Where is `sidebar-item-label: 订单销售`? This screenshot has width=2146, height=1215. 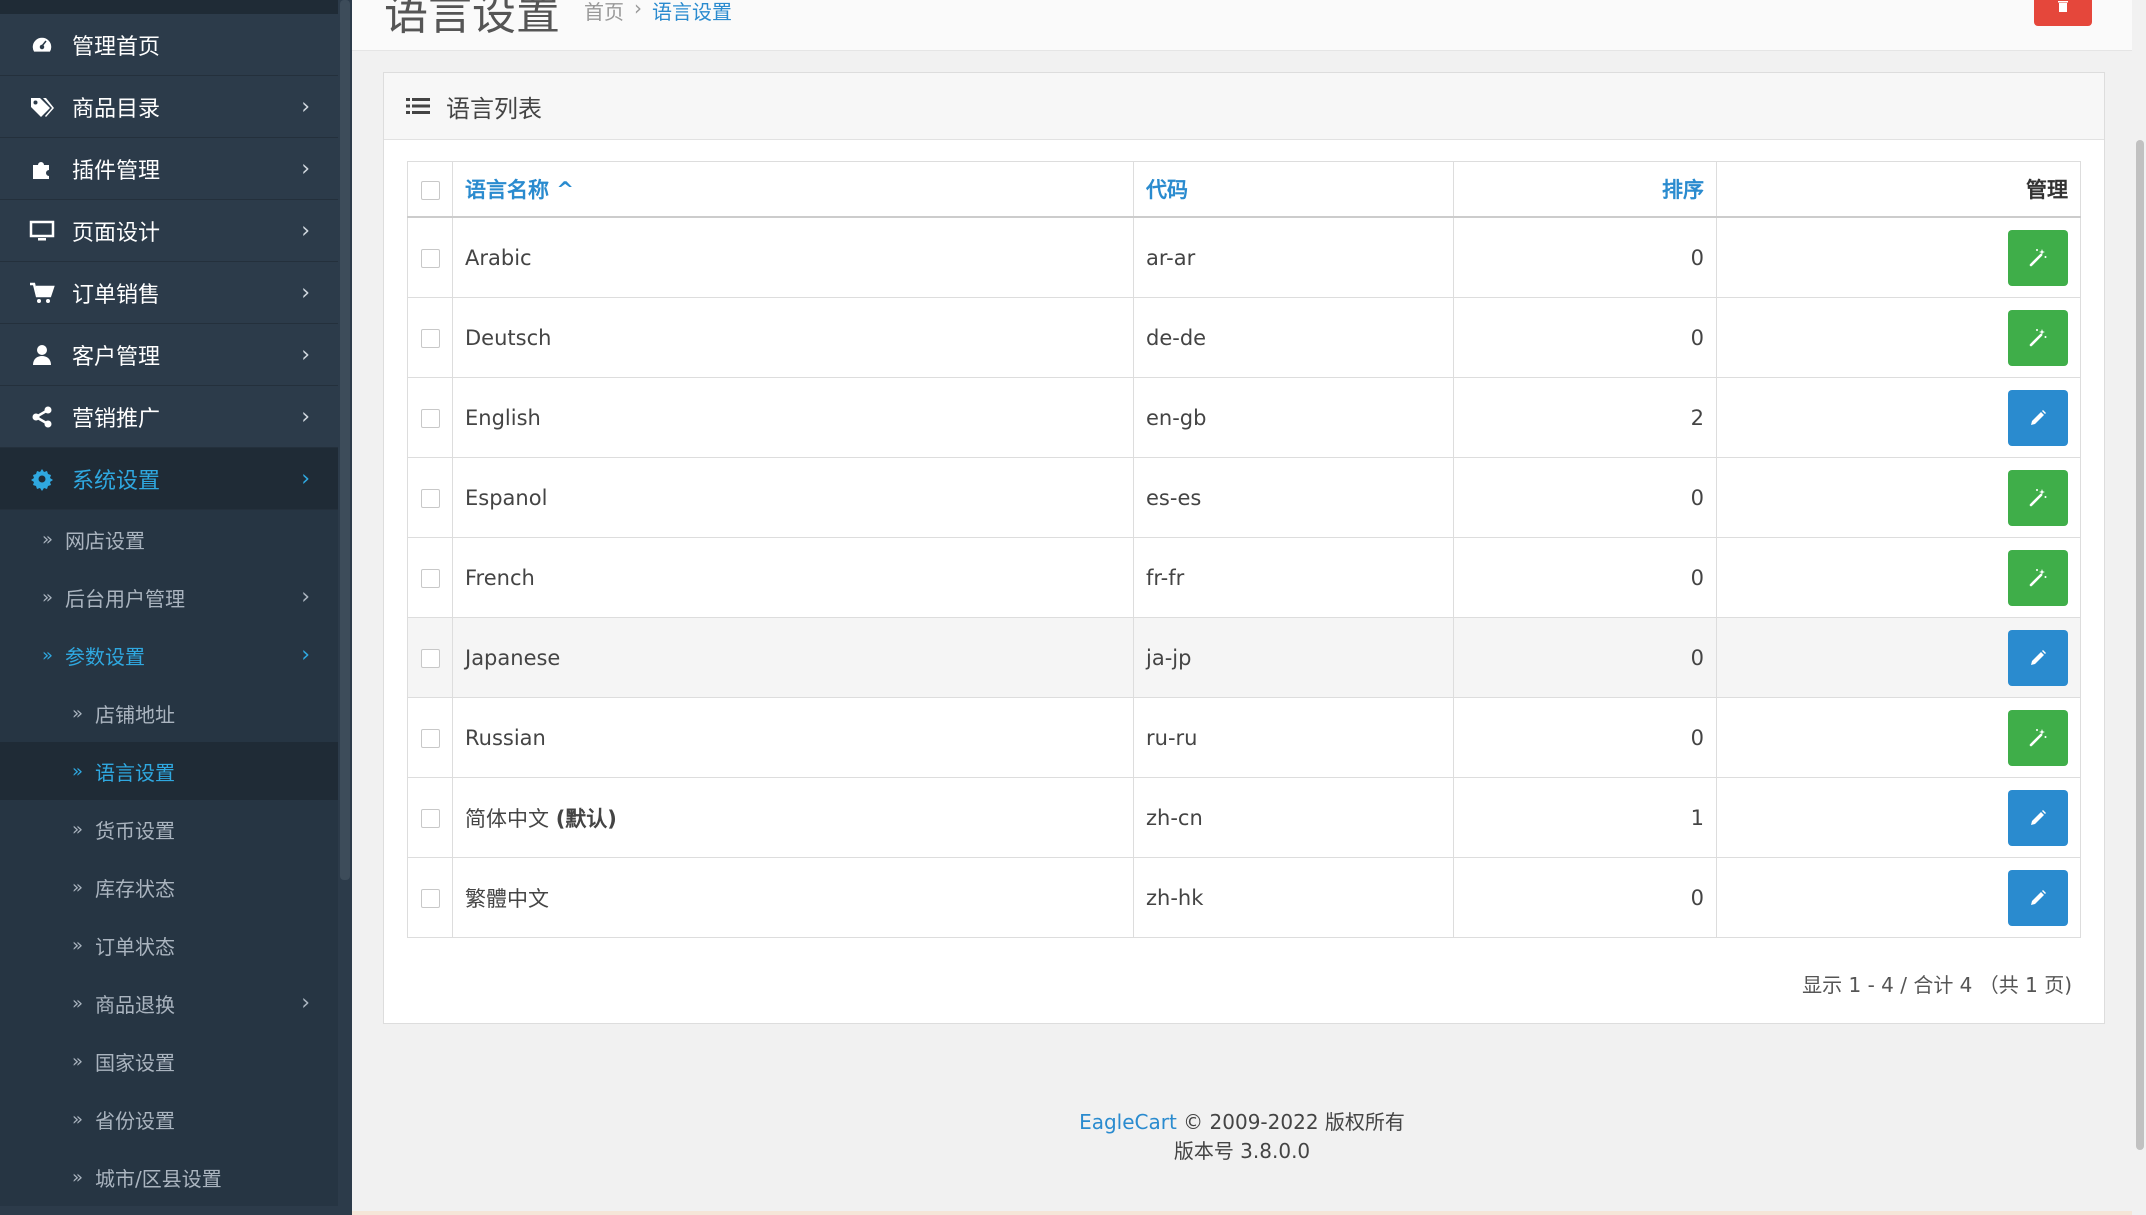
sidebar-item-label: 订单销售 is located at coordinates (116, 295).